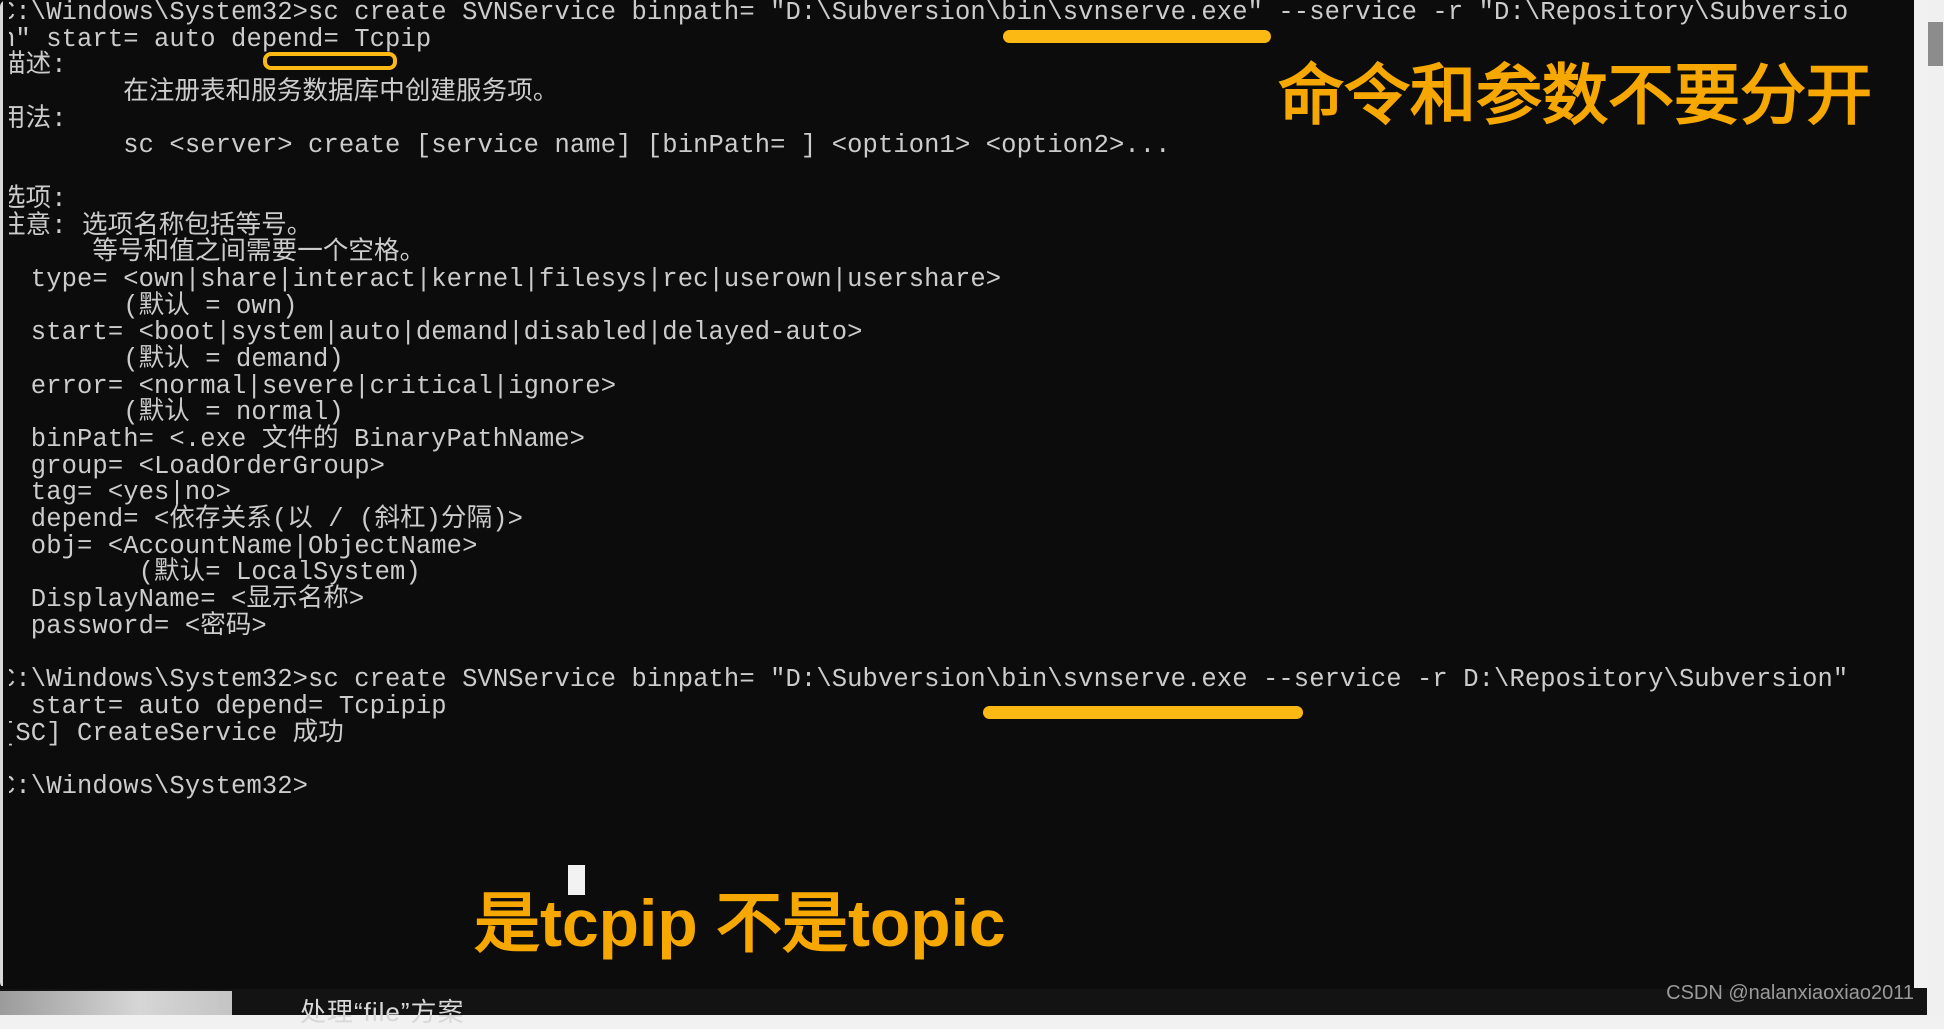 The width and height of the screenshot is (1944, 1029). What do you see at coordinates (33, 199) in the screenshot?
I see `terminal-line: 选项:` at bounding box center [33, 199].